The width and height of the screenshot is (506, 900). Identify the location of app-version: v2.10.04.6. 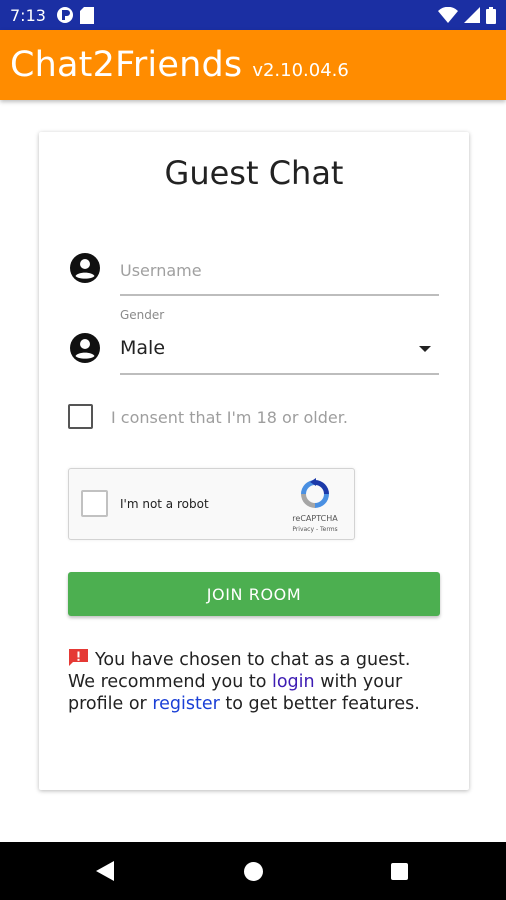
(300, 70).